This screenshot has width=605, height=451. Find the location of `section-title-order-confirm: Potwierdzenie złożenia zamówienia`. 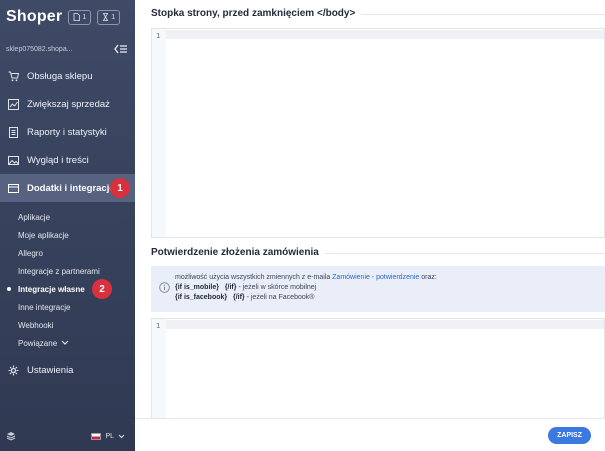

section-title-order-confirm: Potwierdzenie złożenia zamówienia is located at coordinates (238, 252).